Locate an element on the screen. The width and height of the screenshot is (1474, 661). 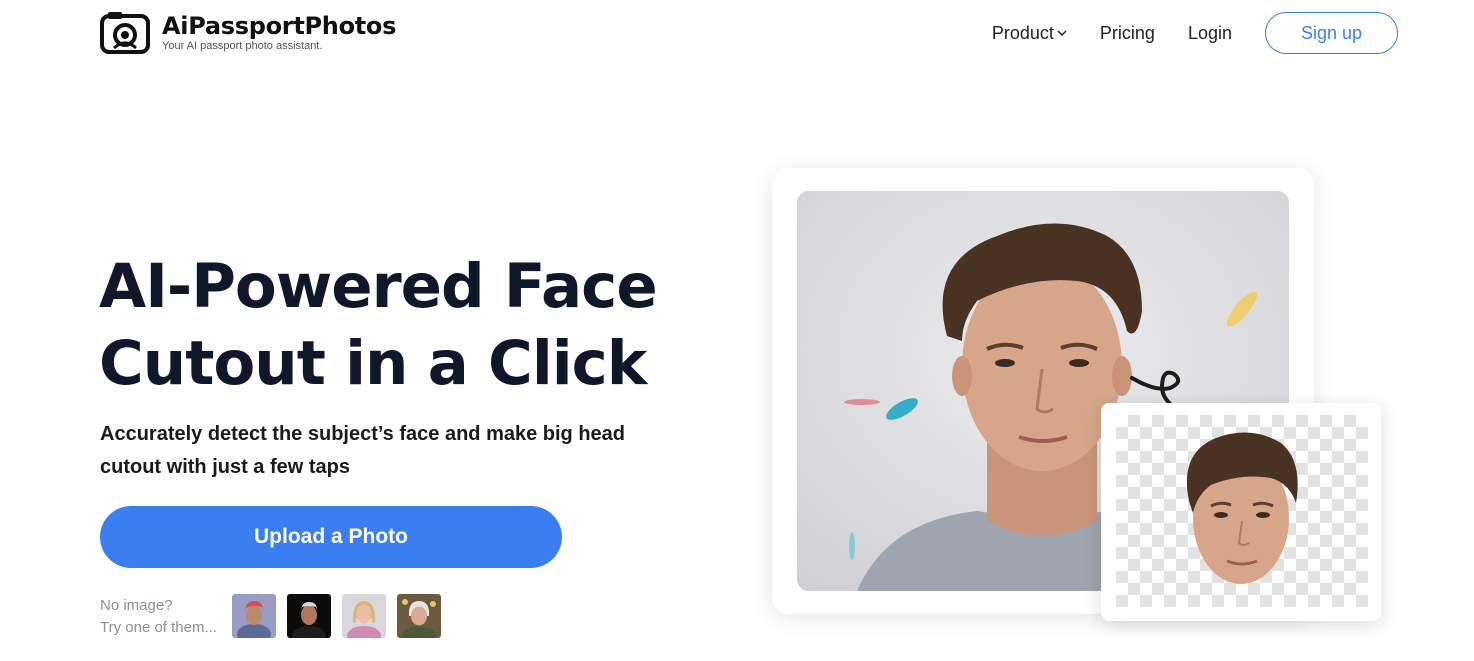
camera-icon is located at coordinates (125, 33).